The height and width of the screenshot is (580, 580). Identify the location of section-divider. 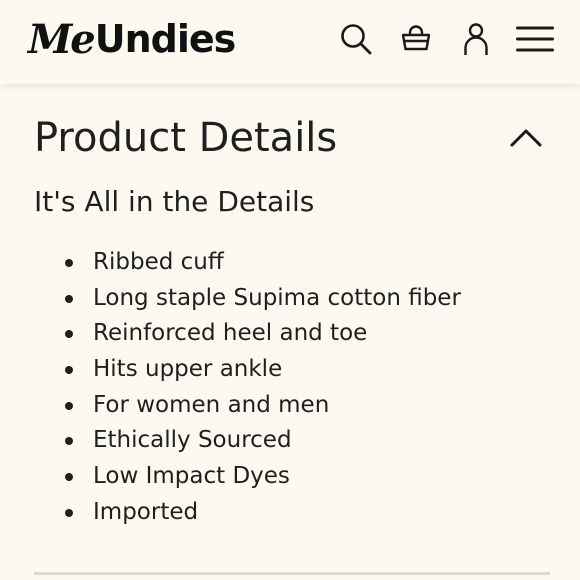
(292, 573).